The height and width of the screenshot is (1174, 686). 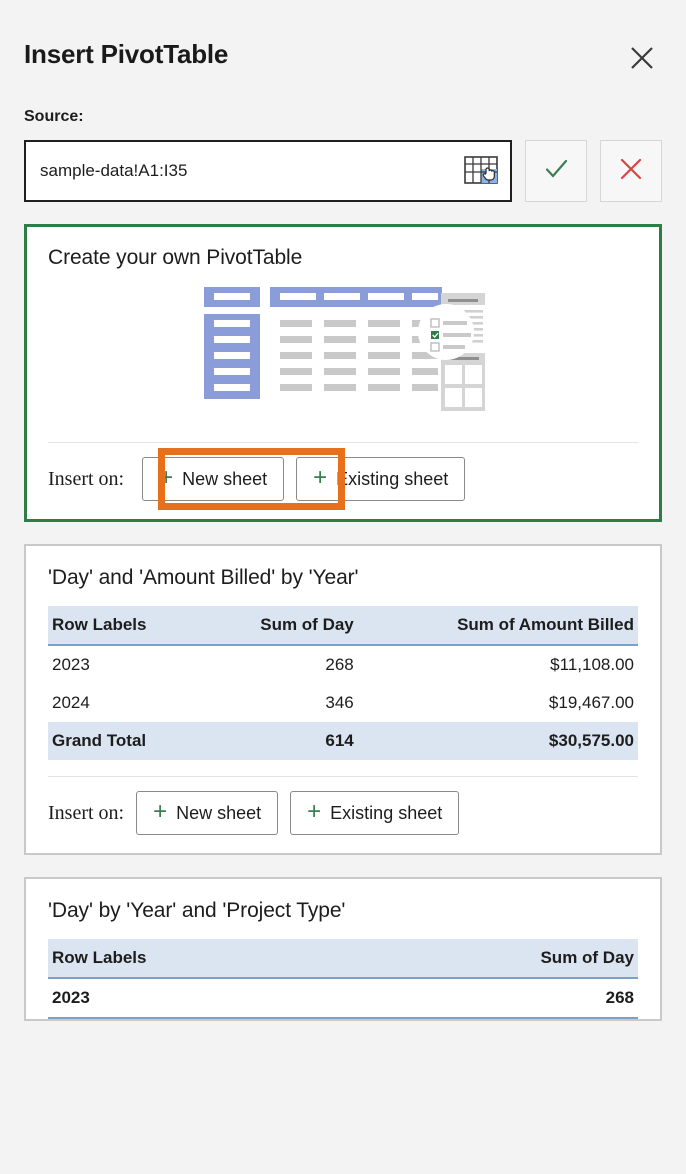 I want to click on table-header-row: Row Labels Sum of Day, so click(x=343, y=959).